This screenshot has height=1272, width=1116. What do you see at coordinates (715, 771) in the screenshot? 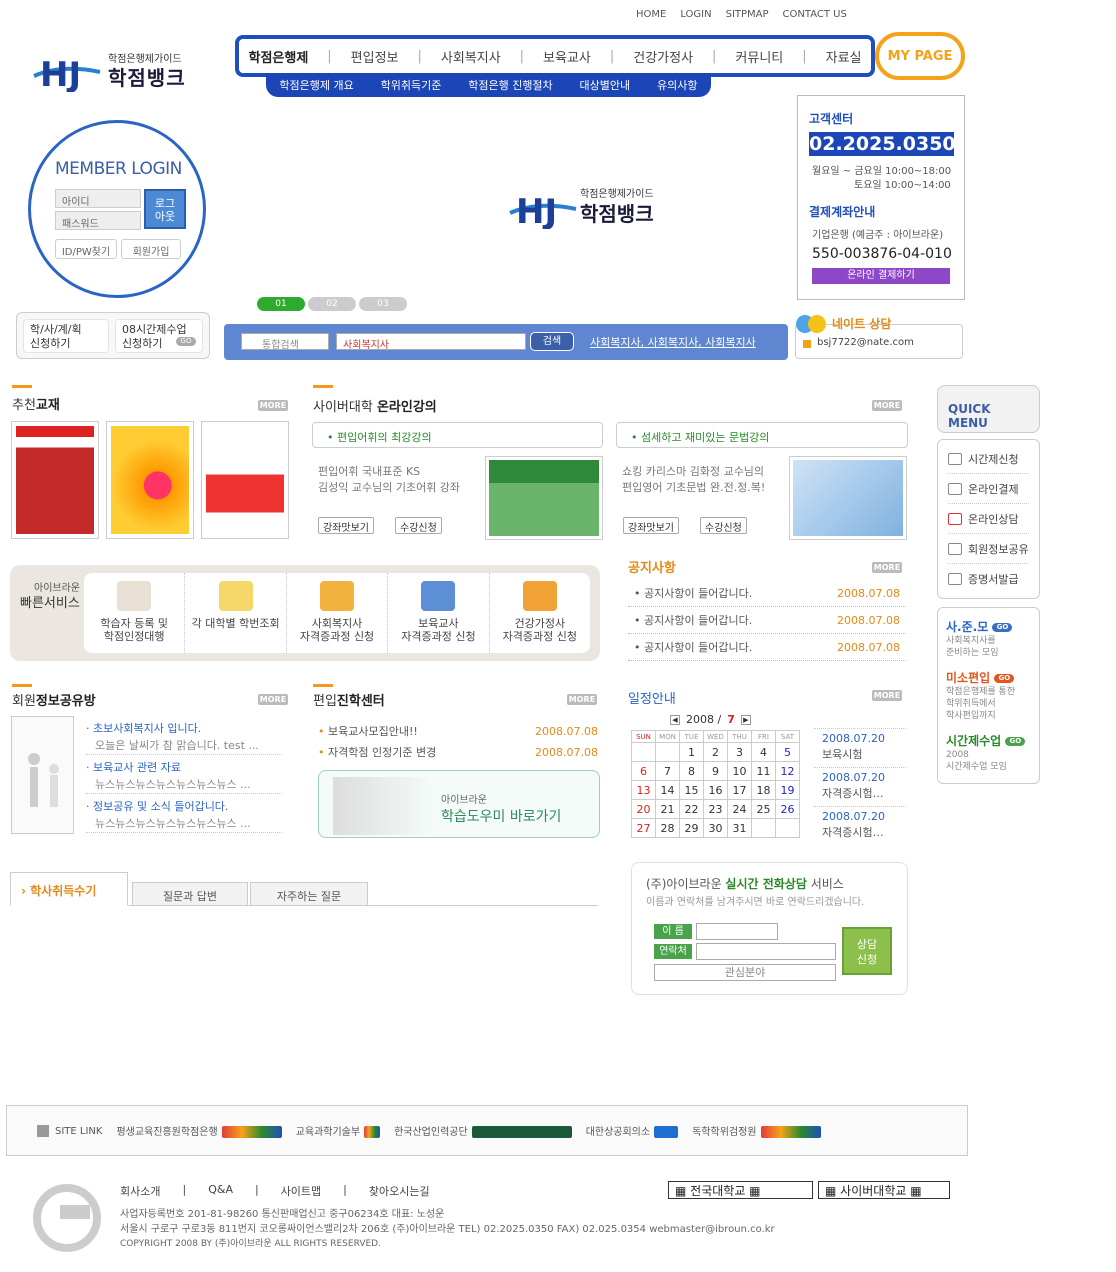
I see `calendar-day: 9` at bounding box center [715, 771].